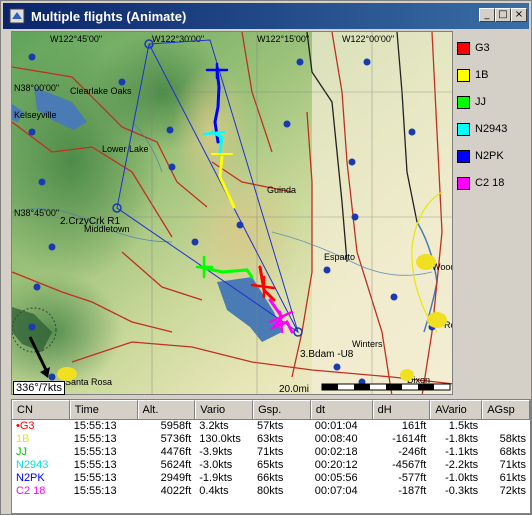 This screenshot has height=515, width=532. What do you see at coordinates (336, 491) in the screenshot?
I see `cell-dt: 00:07:04` at bounding box center [336, 491].